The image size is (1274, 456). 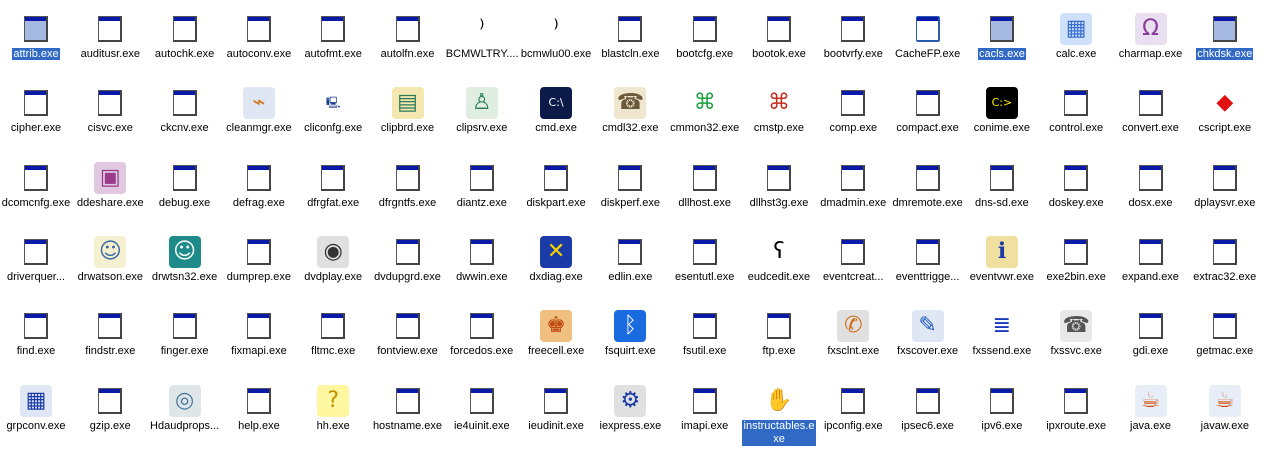 What do you see at coordinates (630, 37) in the screenshot?
I see `file-item: blastcln.exe` at bounding box center [630, 37].